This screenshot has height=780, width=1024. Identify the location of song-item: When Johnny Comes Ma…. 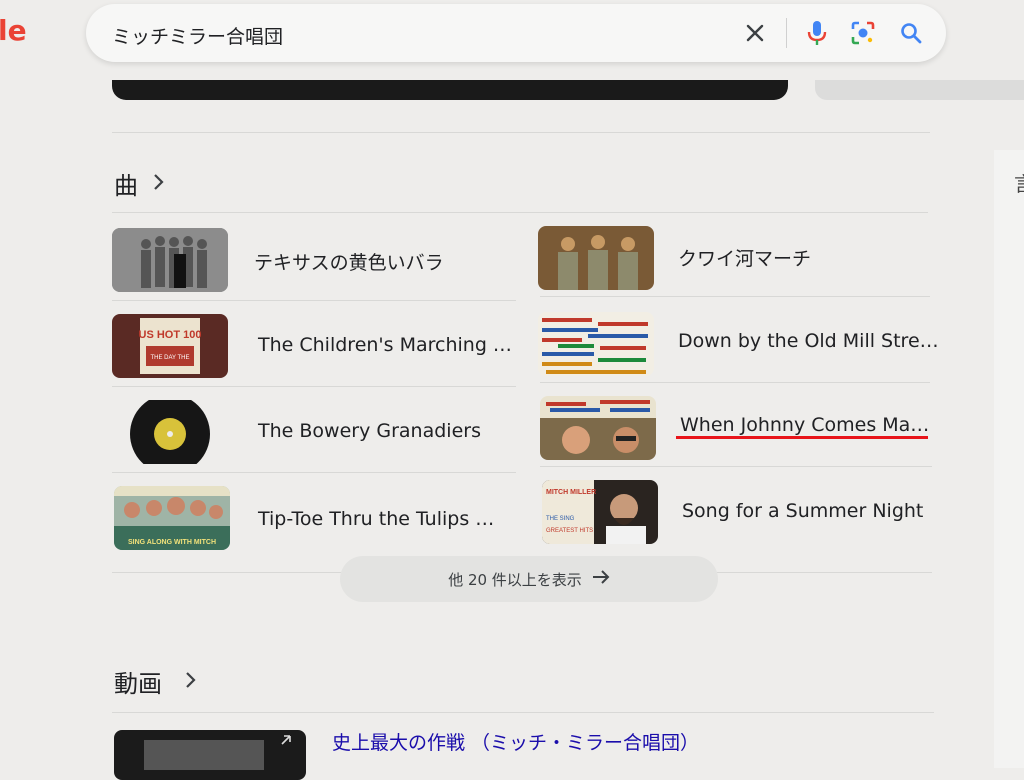
(736, 435).